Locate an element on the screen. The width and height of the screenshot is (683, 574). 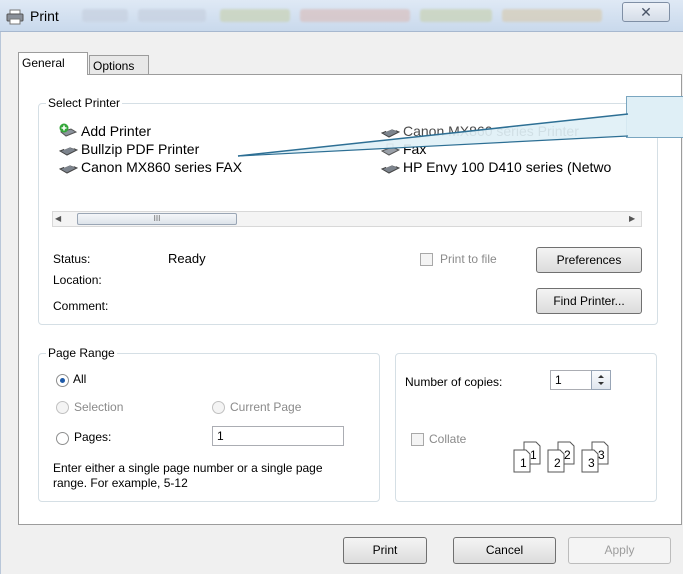
copies-label: Number of copies: is located at coordinates (454, 382).